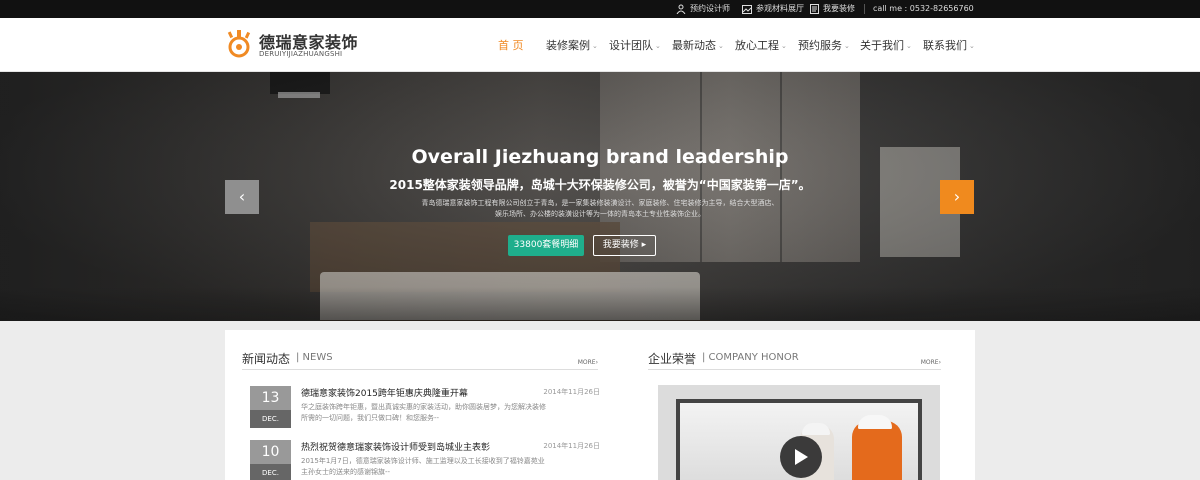 The height and width of the screenshot is (480, 1200). I want to click on news-title: 德瑞意家装饰2015跨年钜惠庆典隆重开幕, so click(384, 392).